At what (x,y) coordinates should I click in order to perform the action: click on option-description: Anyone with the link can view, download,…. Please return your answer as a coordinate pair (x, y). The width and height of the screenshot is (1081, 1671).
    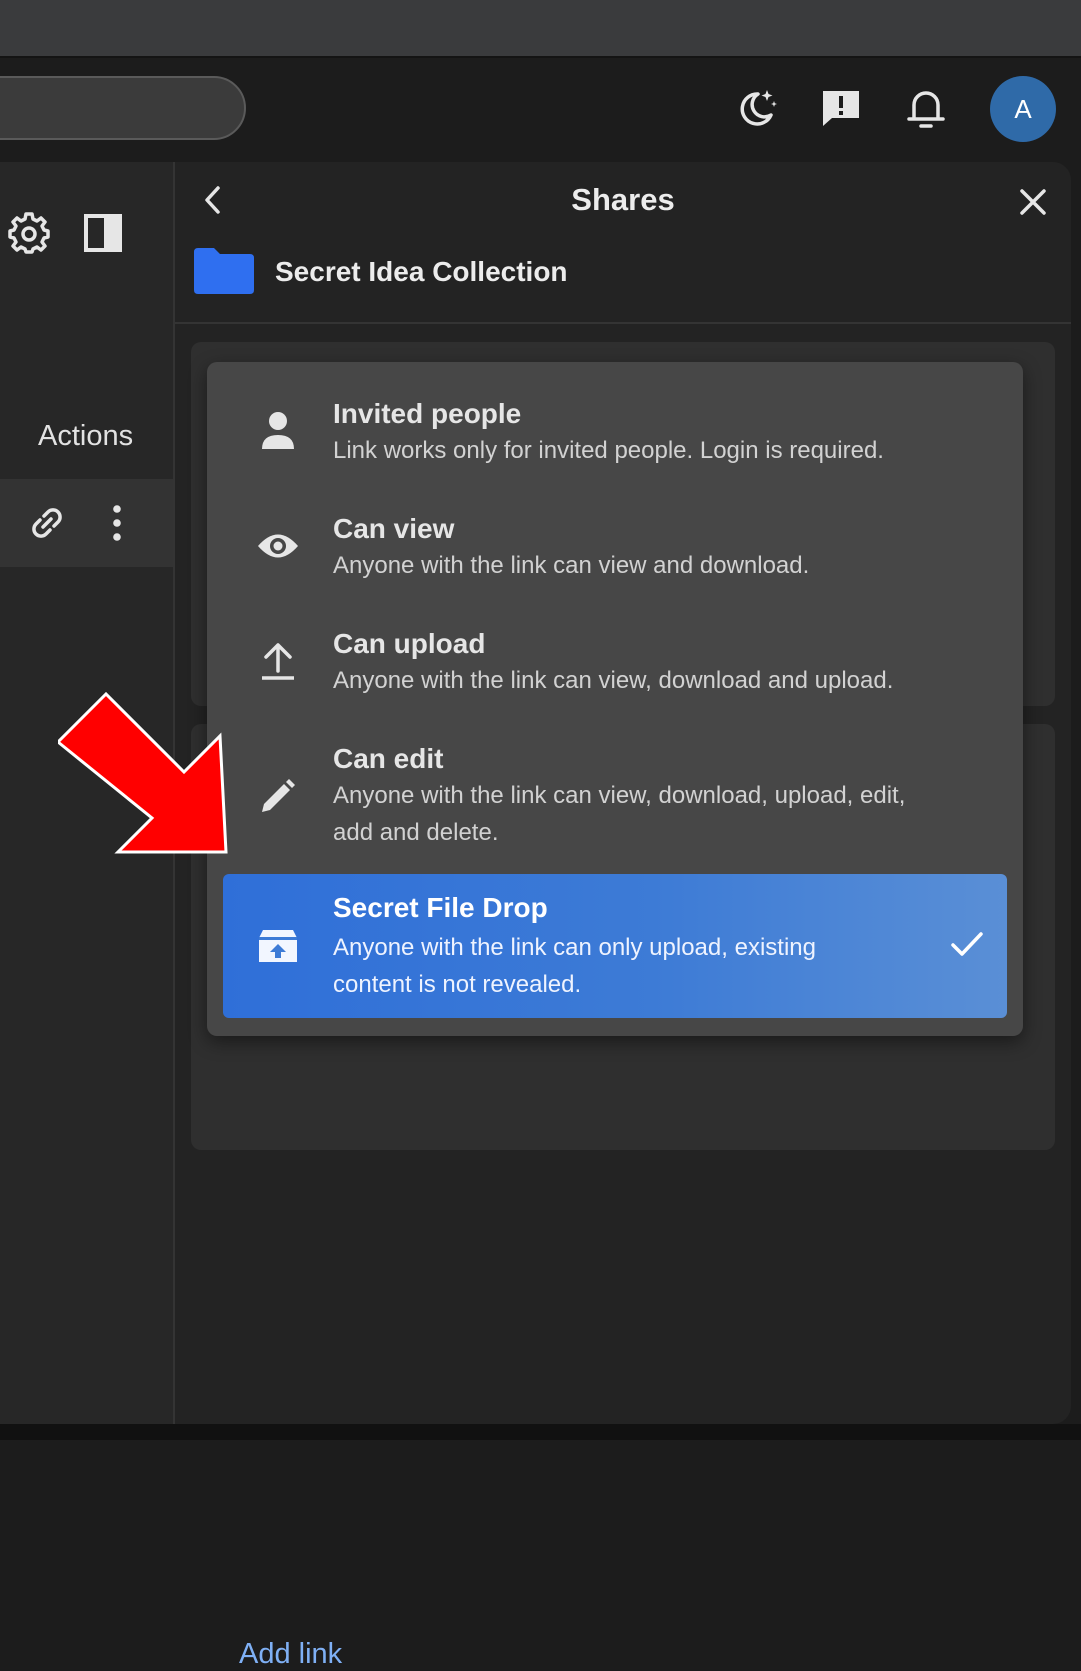
    Looking at the image, I should click on (619, 814).